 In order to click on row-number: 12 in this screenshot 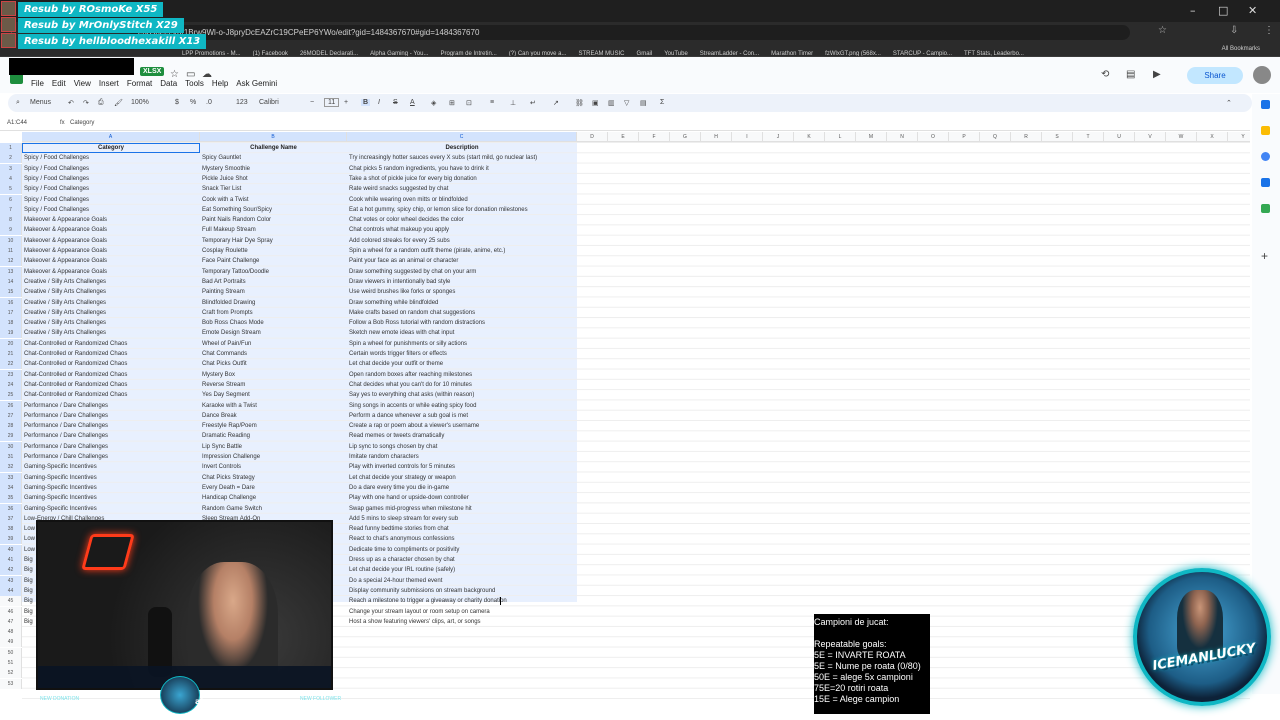, I will do `click(11, 261)`.